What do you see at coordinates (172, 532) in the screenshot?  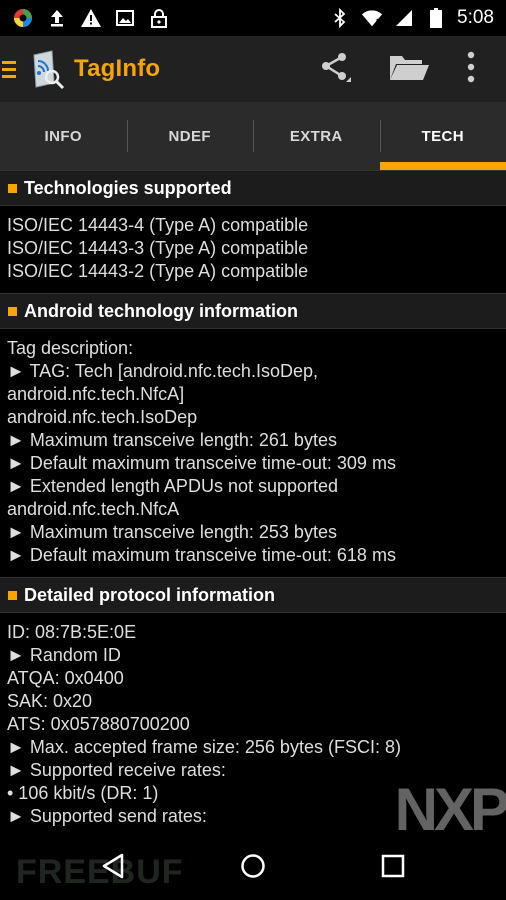 I see `info-line: ► Maximum transceive length: 253 bytes` at bounding box center [172, 532].